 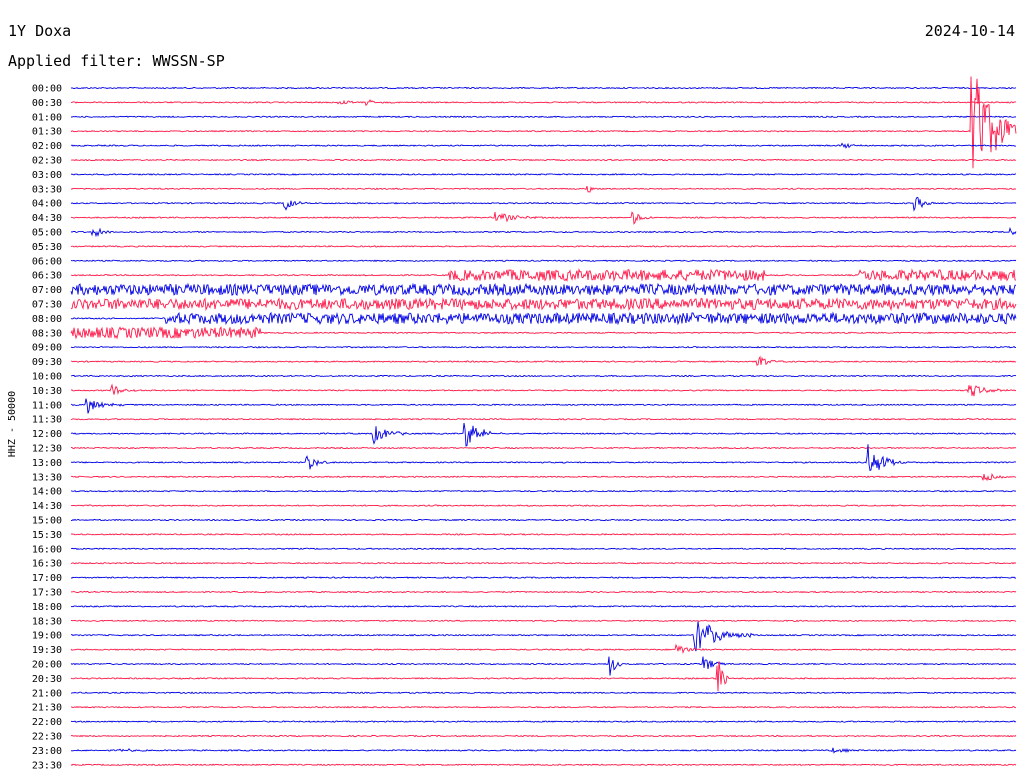 I want to click on row-time-label: 22:30, so click(x=47, y=737).